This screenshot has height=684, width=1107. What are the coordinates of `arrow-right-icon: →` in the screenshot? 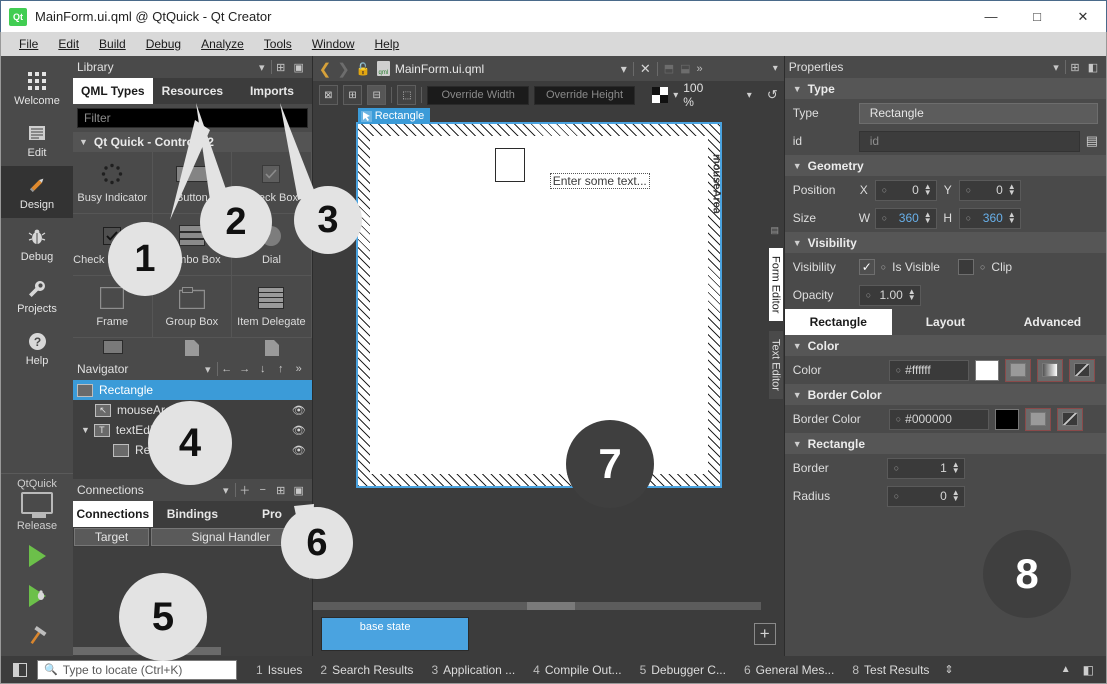 It's located at (245, 369).